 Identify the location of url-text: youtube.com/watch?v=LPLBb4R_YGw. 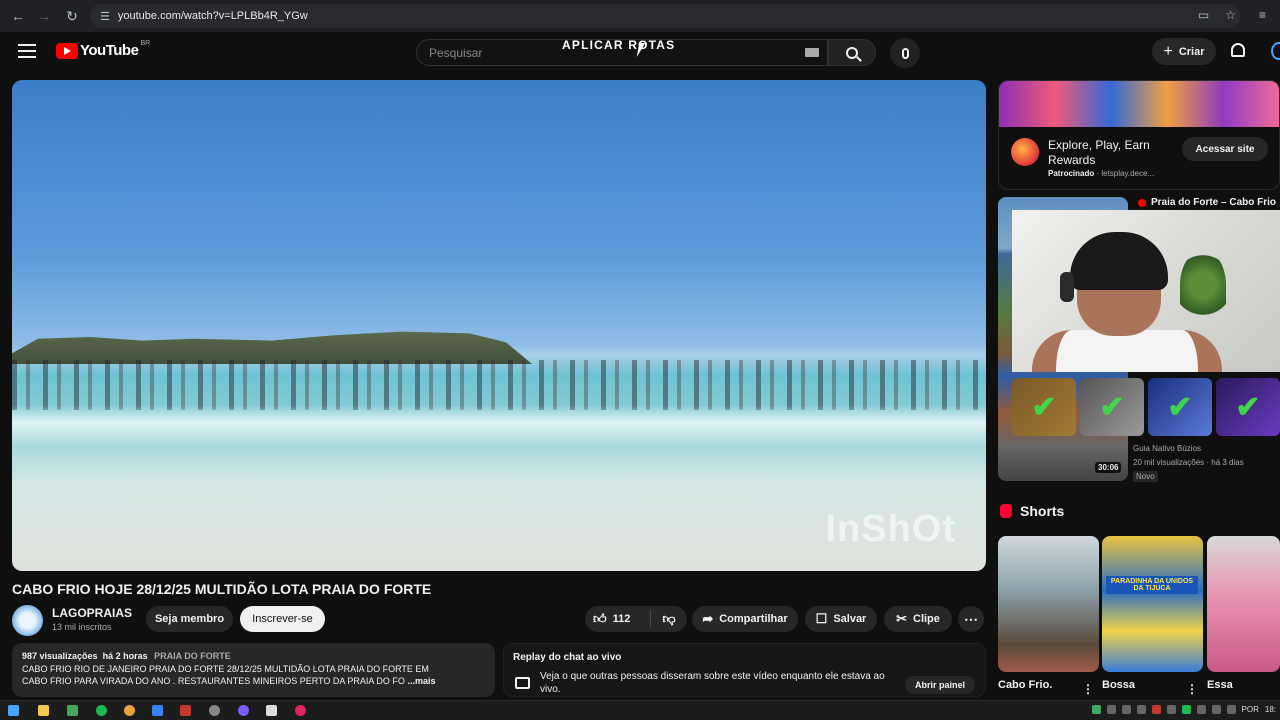
(212, 16).